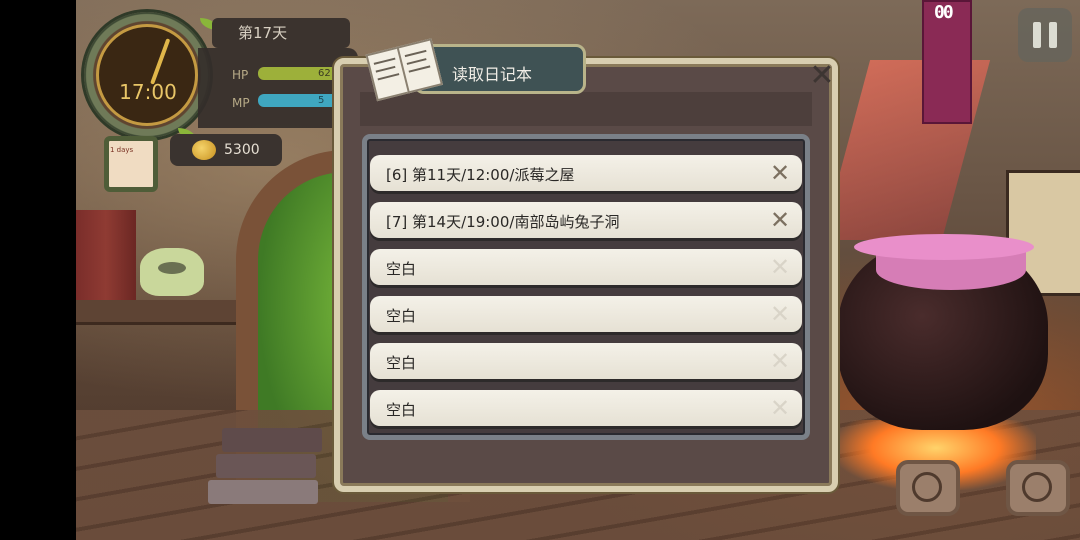 This screenshot has width=1080, height=540. What do you see at coordinates (480, 175) in the screenshot?
I see `save-slot-label: [6] 第11天/12:00/派莓之屋` at bounding box center [480, 175].